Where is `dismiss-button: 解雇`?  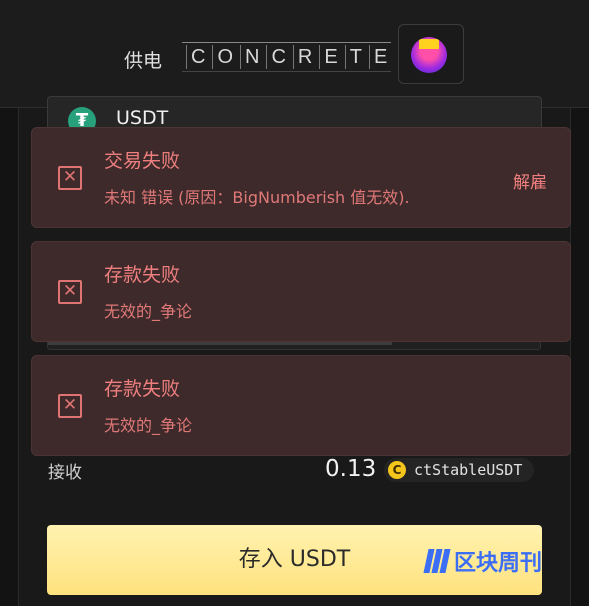 dismiss-button: 解雇 is located at coordinates (530, 180).